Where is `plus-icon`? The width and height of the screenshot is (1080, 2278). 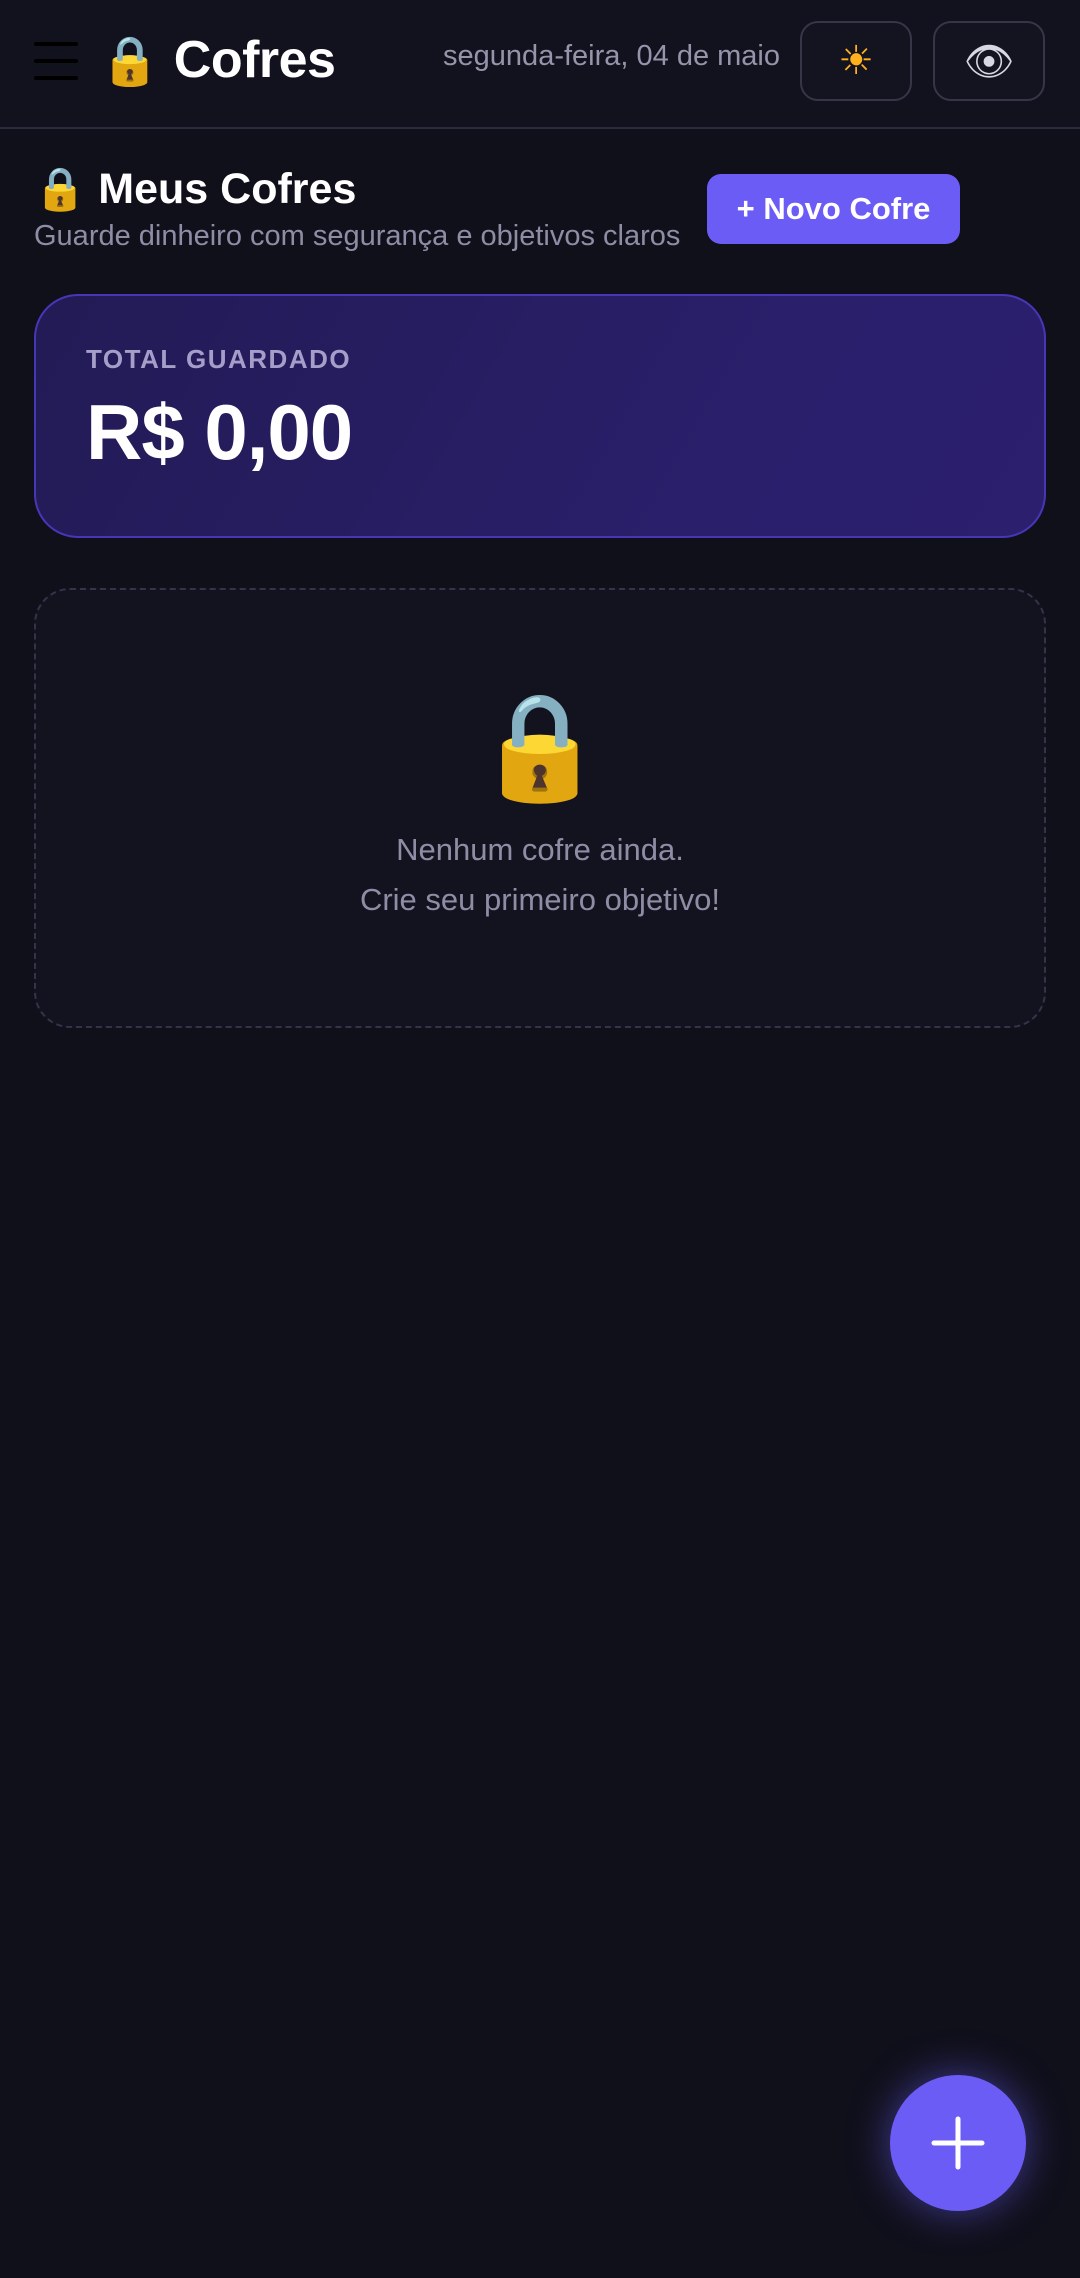 plus-icon is located at coordinates (958, 2143).